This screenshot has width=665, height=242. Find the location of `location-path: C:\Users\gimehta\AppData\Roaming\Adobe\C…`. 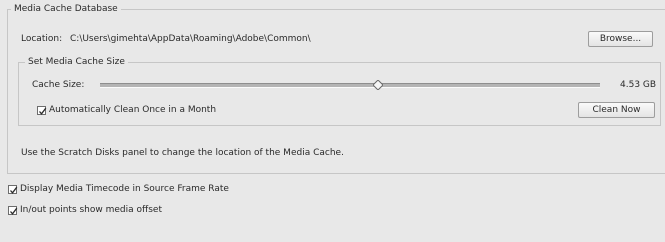

location-path: C:\Users\gimehta\AppData\Roaming\Adobe\C… is located at coordinates (190, 39).